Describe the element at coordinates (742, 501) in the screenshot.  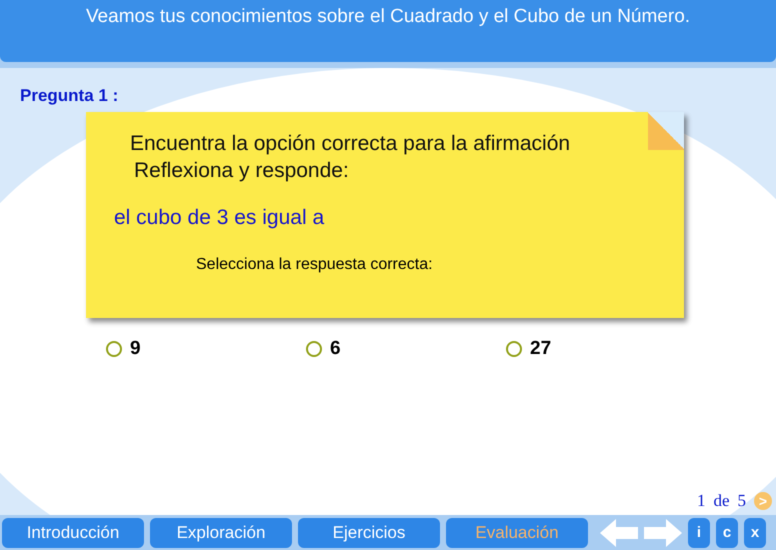
I see `page-total: 5` at that location.